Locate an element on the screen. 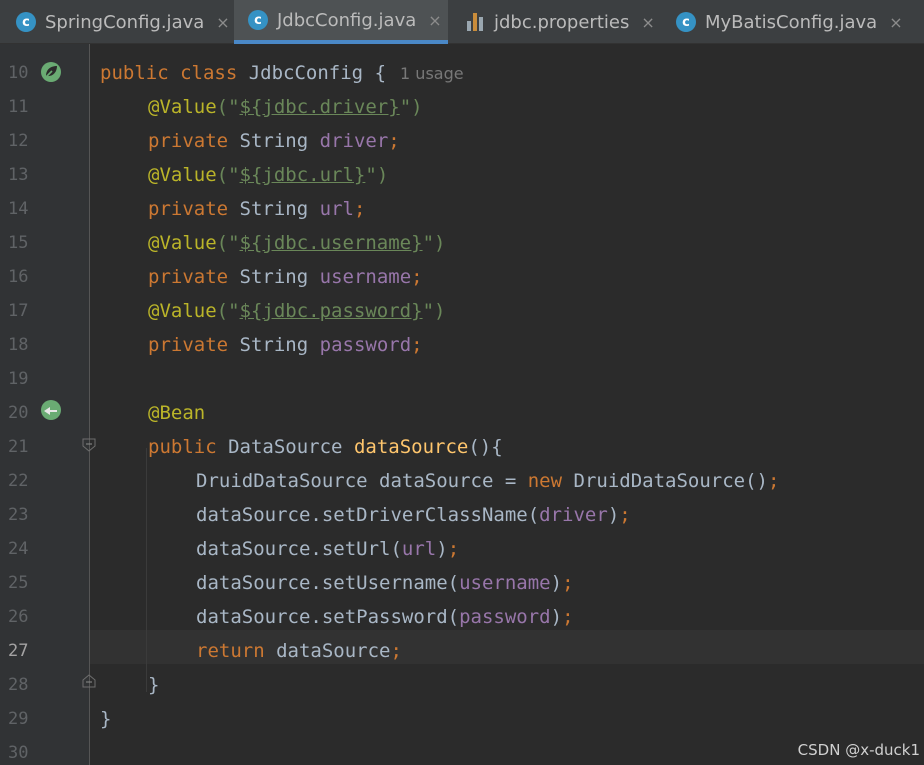 Image resolution: width=924 pixels, height=765 pixels. code-text: dataSource is located at coordinates (327, 651).